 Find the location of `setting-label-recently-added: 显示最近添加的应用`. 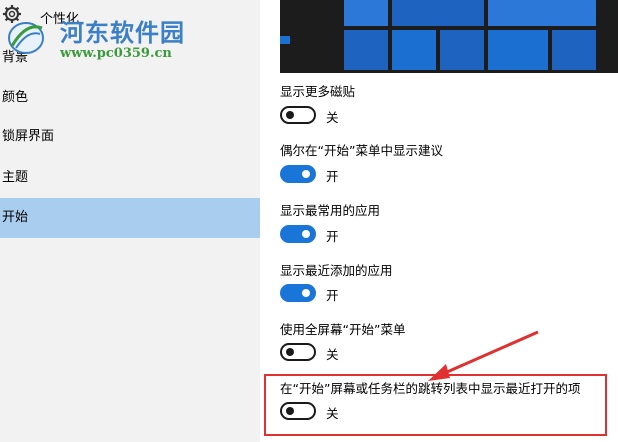

setting-label-recently-added: 显示最近添加的应用 is located at coordinates (336, 270).